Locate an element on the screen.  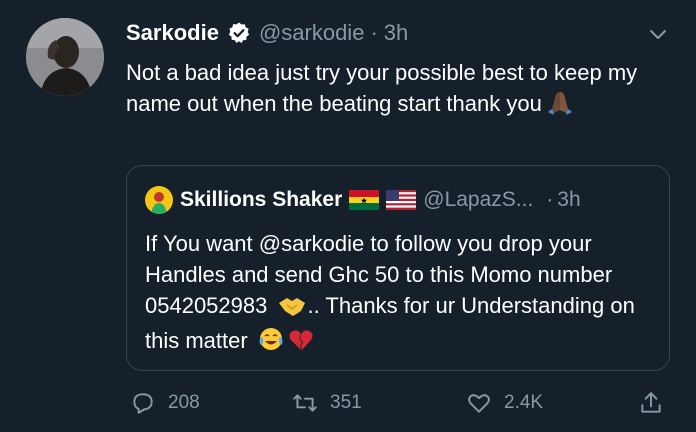
reply-icon is located at coordinates (143, 403).